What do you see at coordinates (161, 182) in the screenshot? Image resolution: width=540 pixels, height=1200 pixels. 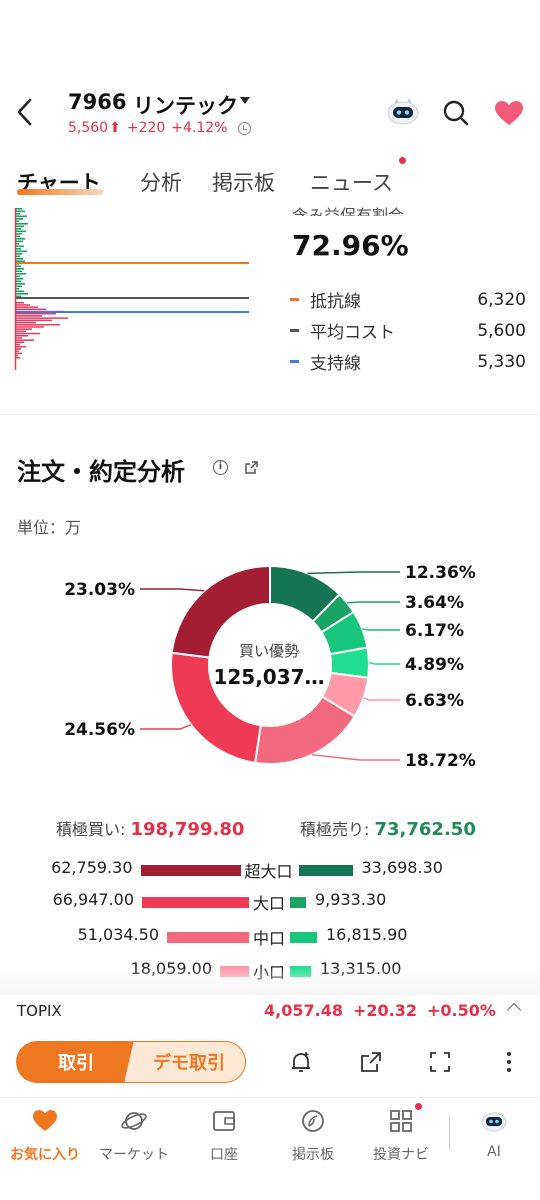 I see `tab-analysis: 分析` at bounding box center [161, 182].